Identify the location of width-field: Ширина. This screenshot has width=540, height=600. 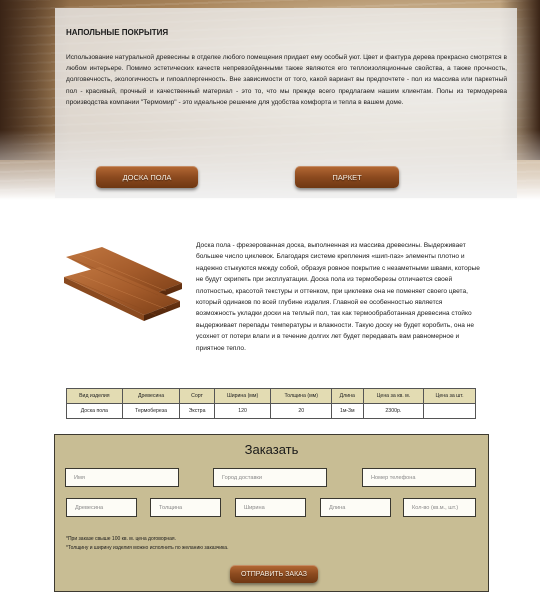
(270, 507).